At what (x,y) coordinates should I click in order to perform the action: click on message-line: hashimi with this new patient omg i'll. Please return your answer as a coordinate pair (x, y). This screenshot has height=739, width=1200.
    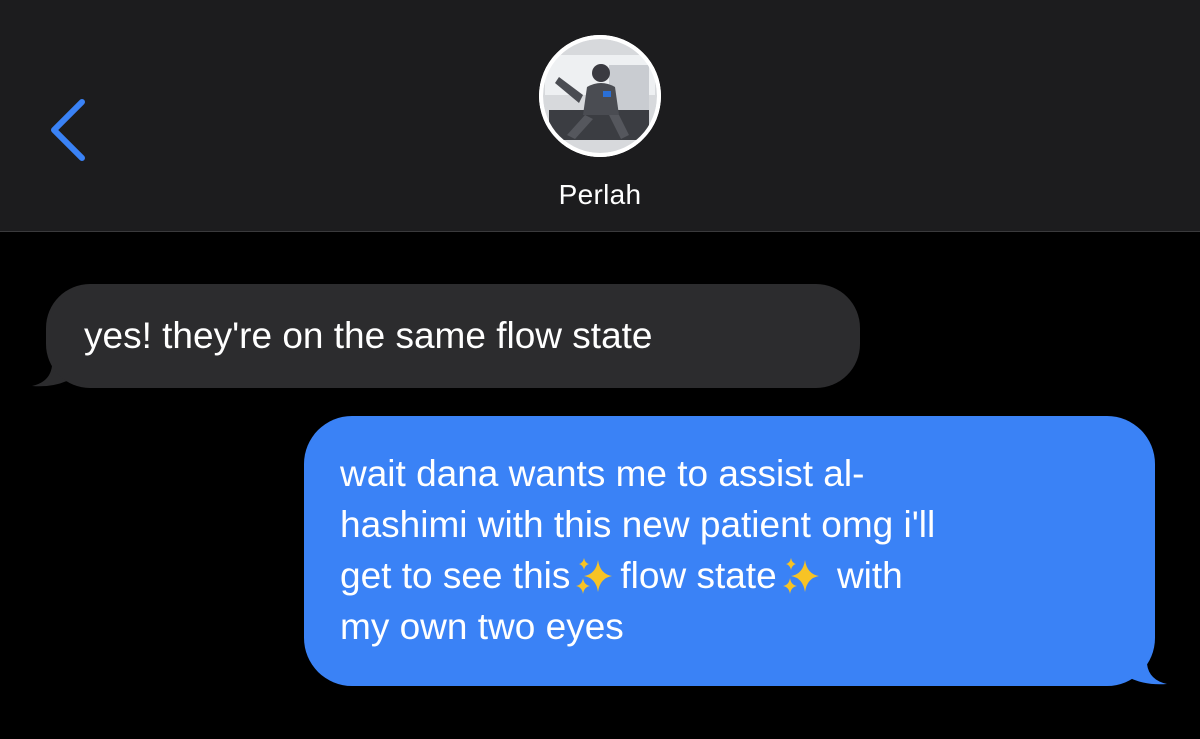
    Looking at the image, I should click on (638, 524).